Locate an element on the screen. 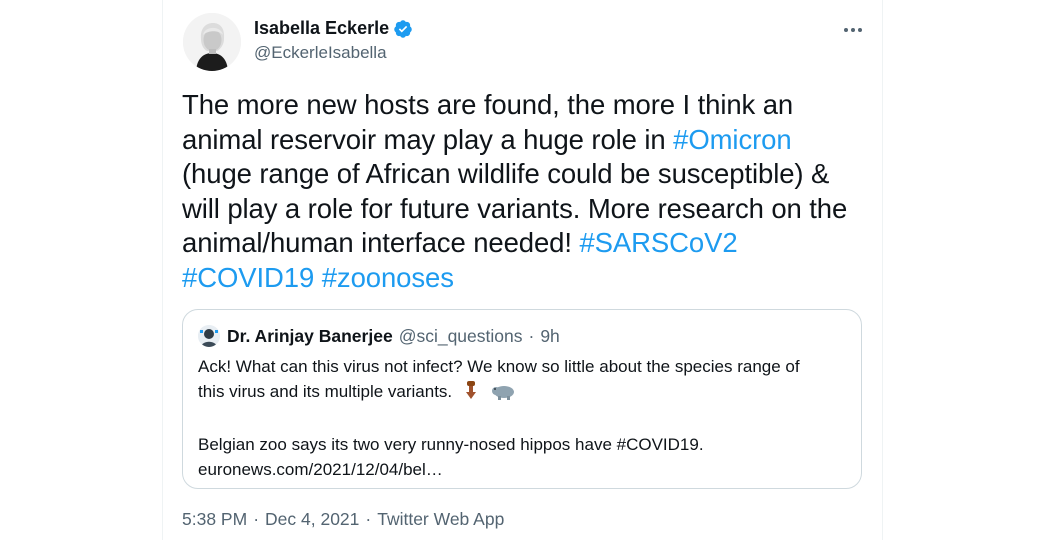  hashtag-omicron-link: #Omicron is located at coordinates (732, 139).